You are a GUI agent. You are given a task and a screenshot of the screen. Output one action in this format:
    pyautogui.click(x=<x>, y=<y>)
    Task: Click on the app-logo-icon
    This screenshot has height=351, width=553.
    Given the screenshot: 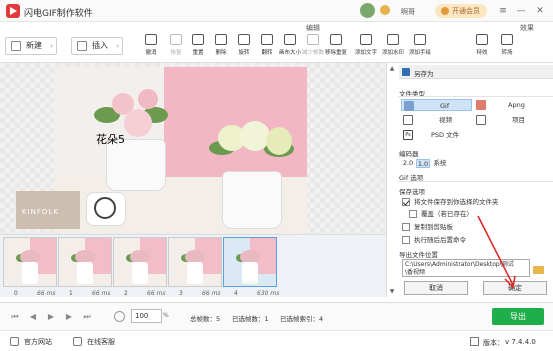 What is the action you would take?
    pyautogui.click(x=13, y=11)
    